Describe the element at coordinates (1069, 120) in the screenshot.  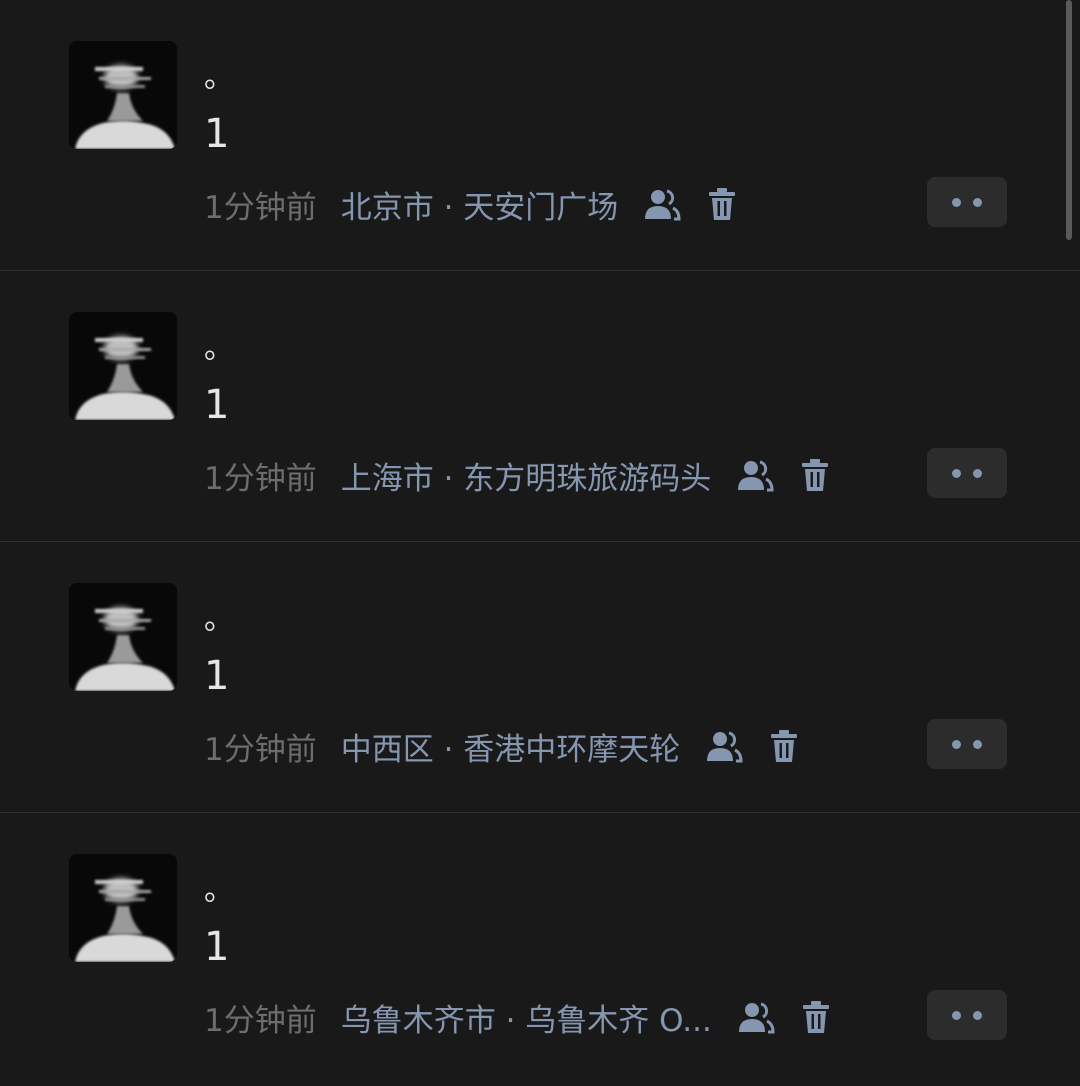
I see `scrollbar` at that location.